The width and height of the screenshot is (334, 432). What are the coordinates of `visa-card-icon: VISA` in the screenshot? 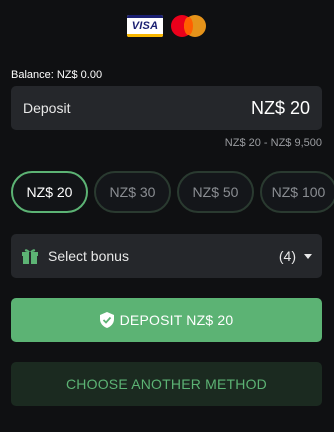 It's located at (145, 26).